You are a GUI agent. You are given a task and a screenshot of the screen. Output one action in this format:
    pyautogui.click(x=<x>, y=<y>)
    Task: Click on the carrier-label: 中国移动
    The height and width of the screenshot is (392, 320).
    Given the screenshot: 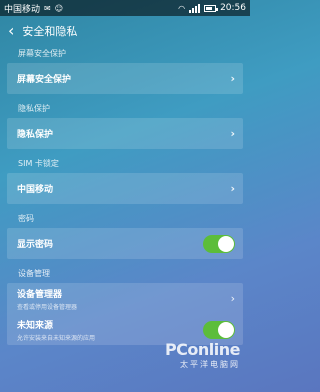 What is the action you would take?
    pyautogui.click(x=22, y=9)
    